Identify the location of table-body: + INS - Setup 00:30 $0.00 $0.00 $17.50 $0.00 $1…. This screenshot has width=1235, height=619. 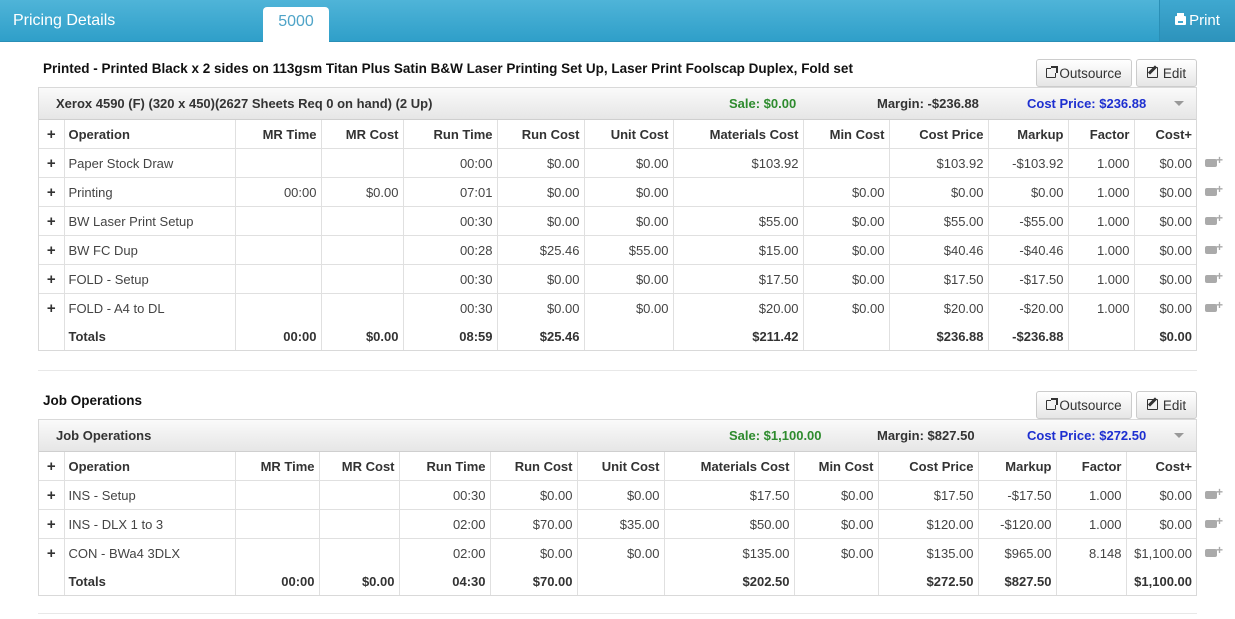
(617, 523).